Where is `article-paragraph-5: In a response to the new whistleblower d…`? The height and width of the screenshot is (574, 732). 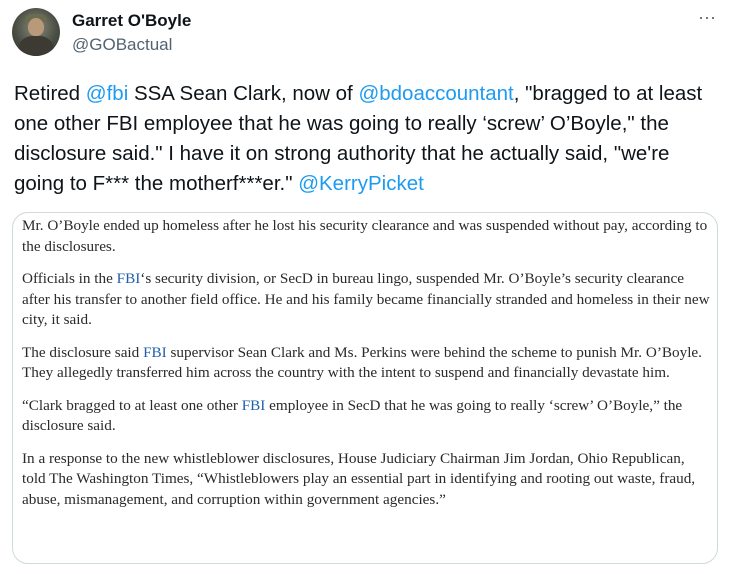 article-paragraph-5: In a response to the new whistleblower d… is located at coordinates (359, 478).